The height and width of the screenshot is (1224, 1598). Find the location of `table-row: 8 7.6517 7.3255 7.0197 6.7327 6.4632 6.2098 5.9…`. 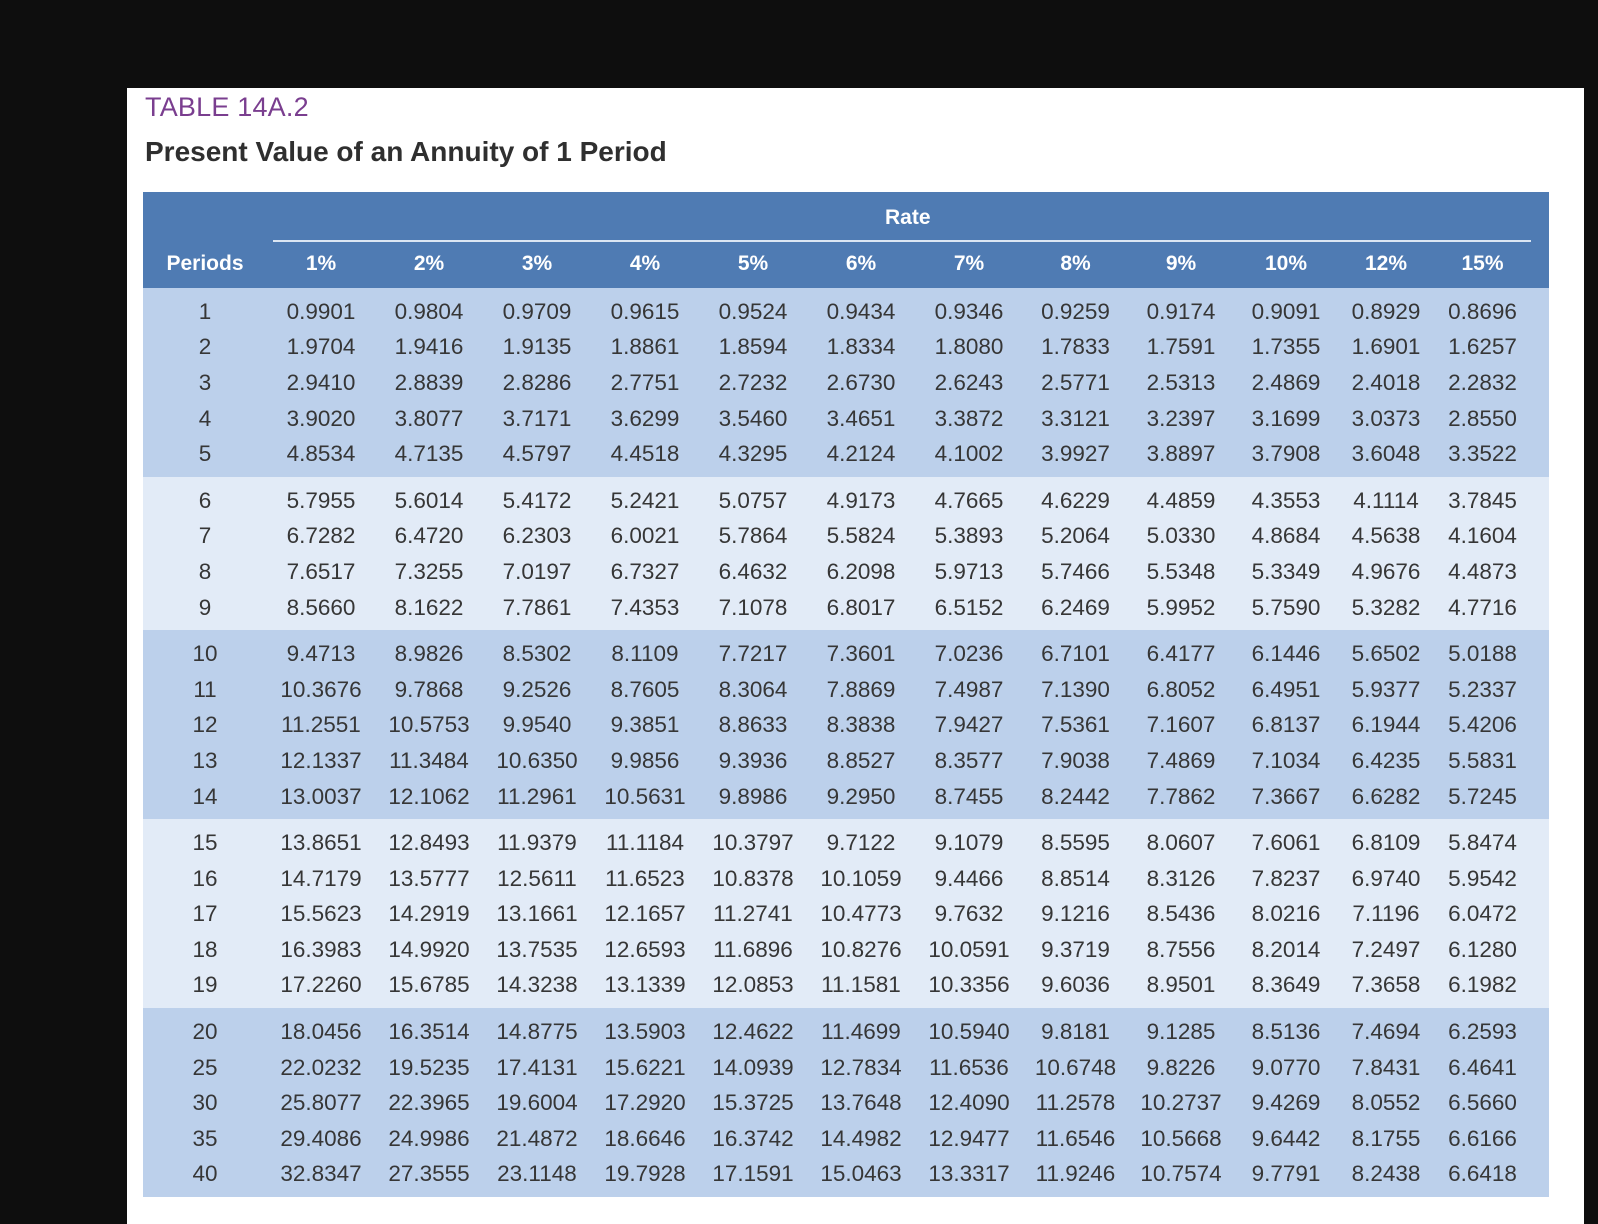

table-row: 8 7.6517 7.3255 7.0197 6.7327 6.4632 6.2098 5.9… is located at coordinates (846, 572).